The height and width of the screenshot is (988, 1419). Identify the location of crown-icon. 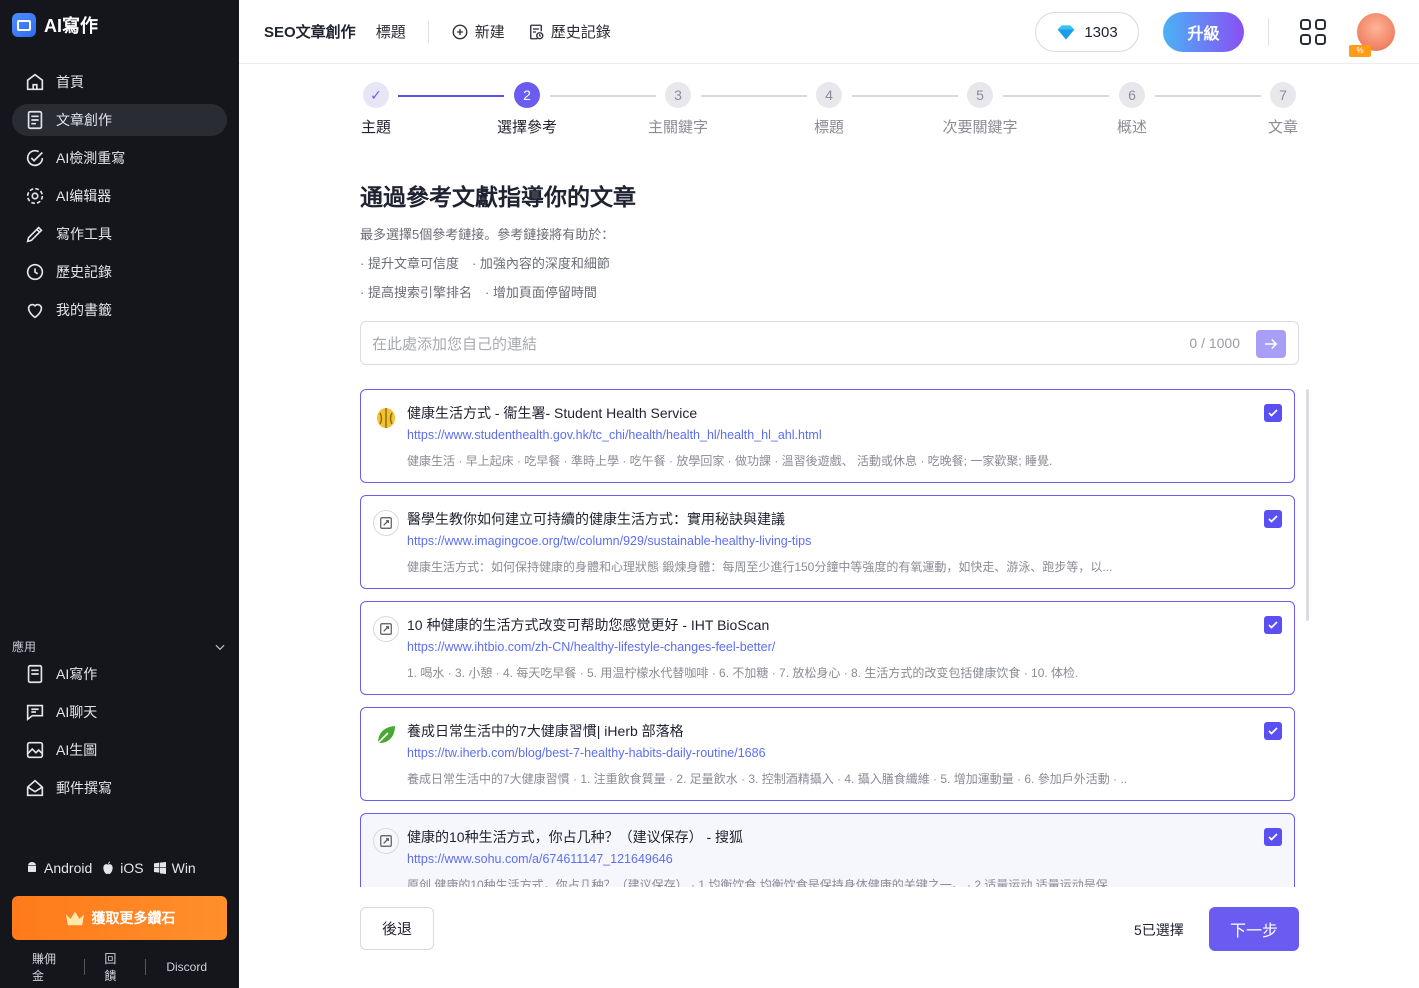
(74, 918).